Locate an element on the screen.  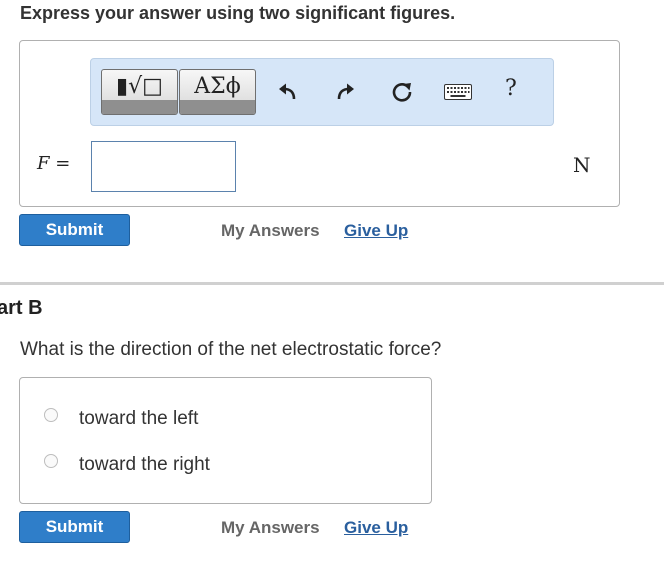
templates-glyph: ▮√□ is located at coordinates (139, 86).